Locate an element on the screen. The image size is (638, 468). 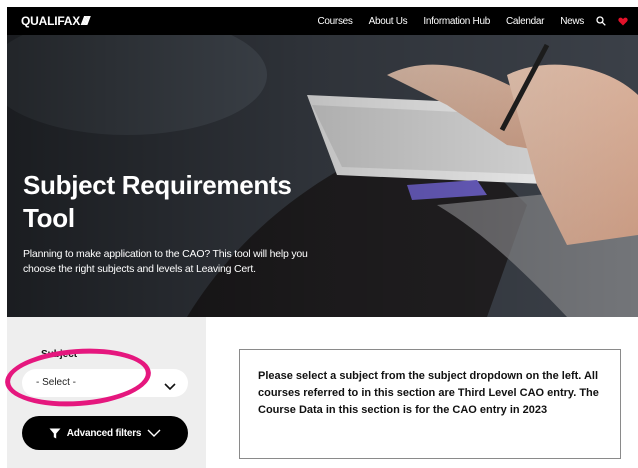
nav-item-courses: Courses is located at coordinates (334, 21).